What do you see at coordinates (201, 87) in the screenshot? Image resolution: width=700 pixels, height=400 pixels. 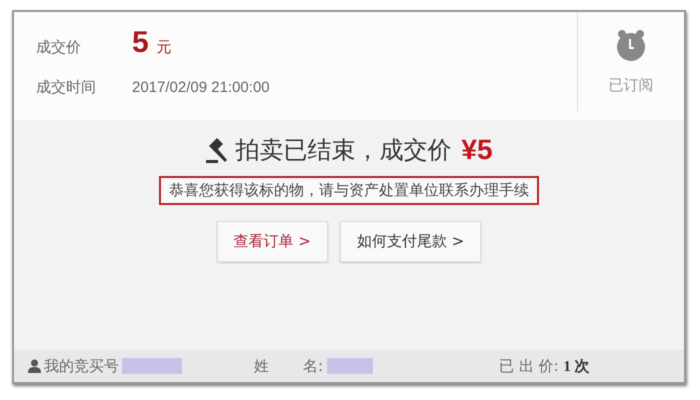 I see `deal-time: 2017/02/09 21:00:00` at bounding box center [201, 87].